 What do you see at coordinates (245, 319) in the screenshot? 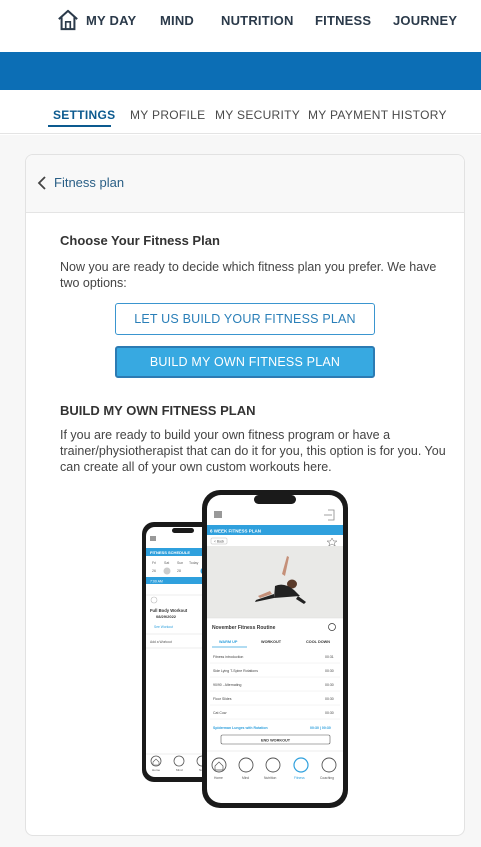
I see `let-us-build-button: LET US BUILD YOUR FITNESS PLAN` at bounding box center [245, 319].